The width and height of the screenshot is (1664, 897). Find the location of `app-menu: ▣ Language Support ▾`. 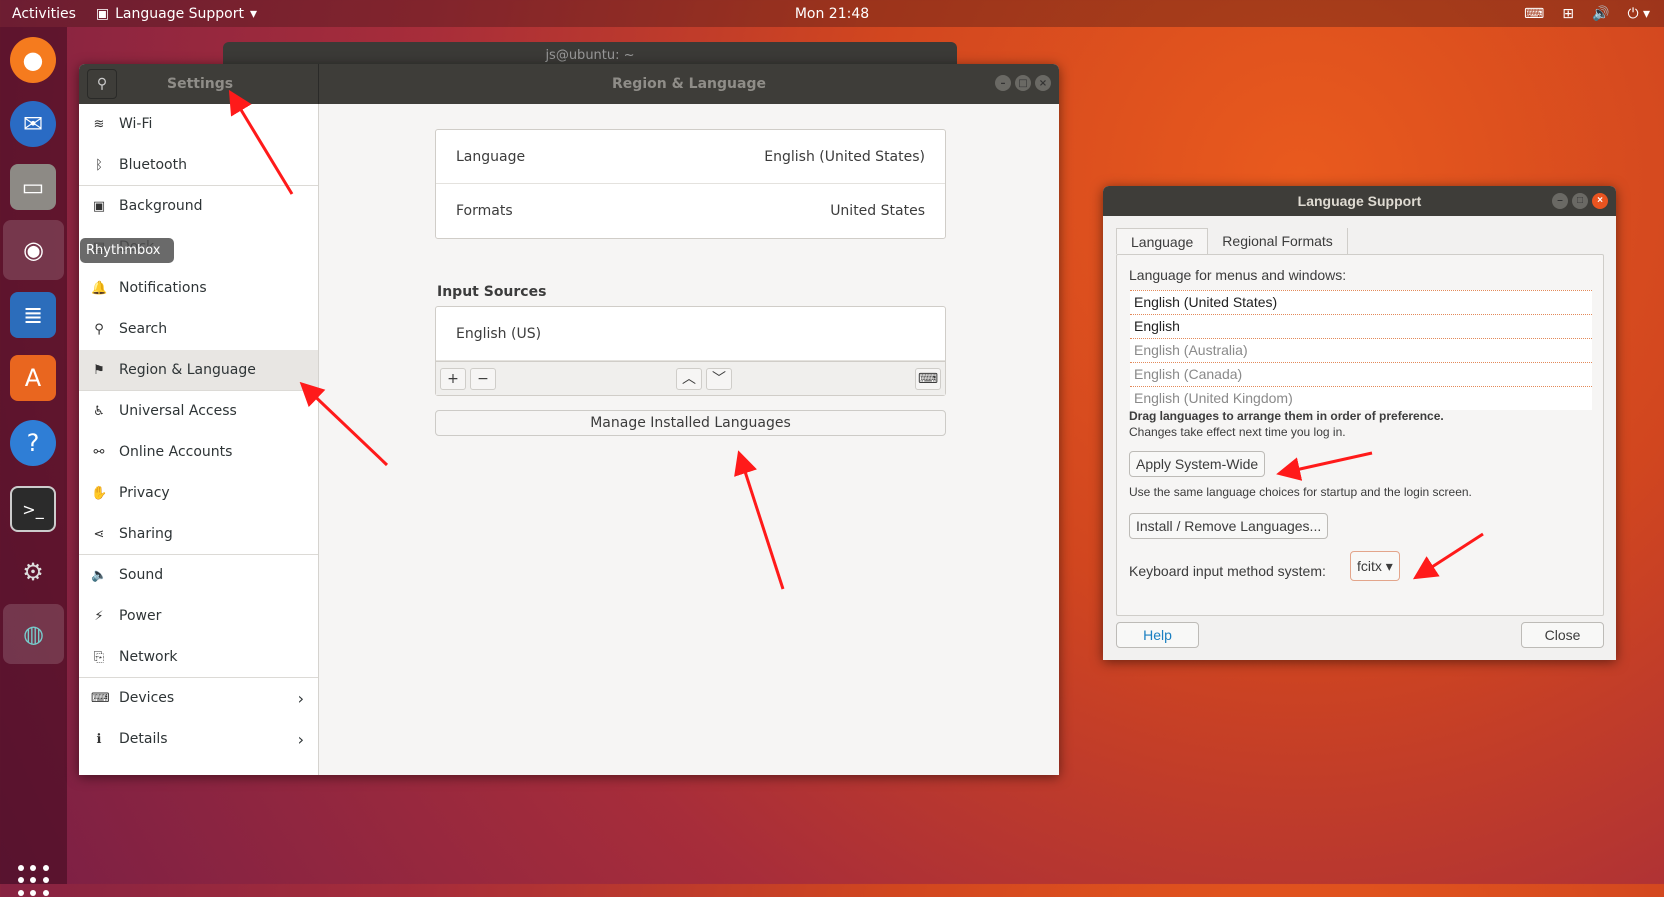

app-menu: ▣ Language Support ▾ is located at coordinates (176, 14).